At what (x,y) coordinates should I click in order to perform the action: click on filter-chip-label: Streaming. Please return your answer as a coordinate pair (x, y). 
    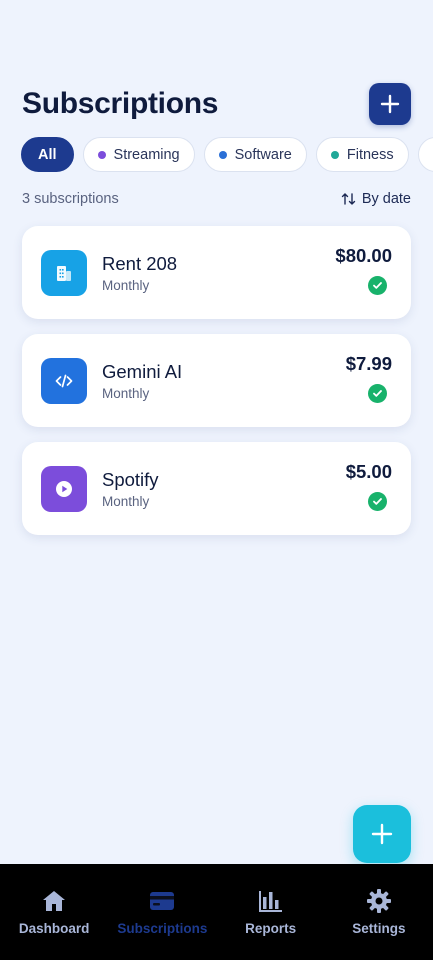
    Looking at the image, I should click on (146, 154).